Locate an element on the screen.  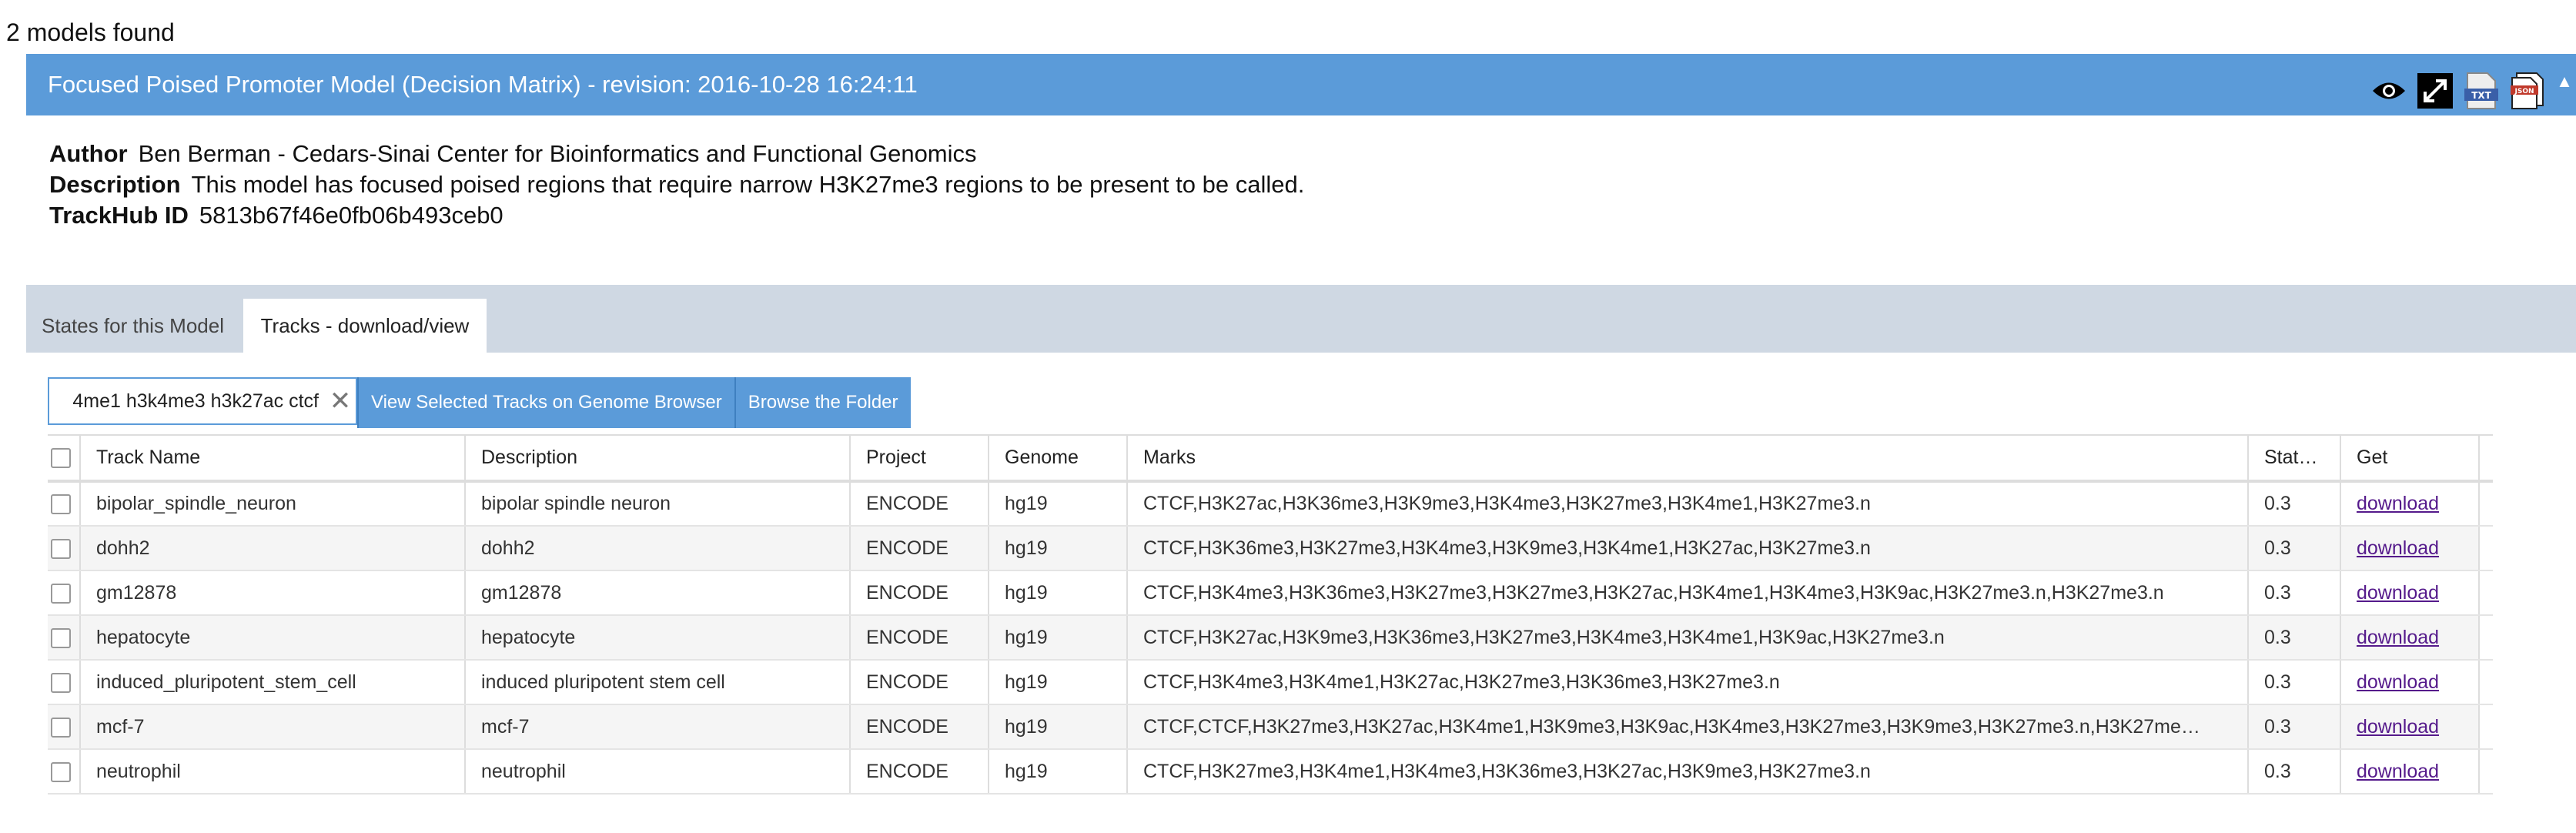
header-icons: TXT JSON ▲ is located at coordinates (2469, 90).